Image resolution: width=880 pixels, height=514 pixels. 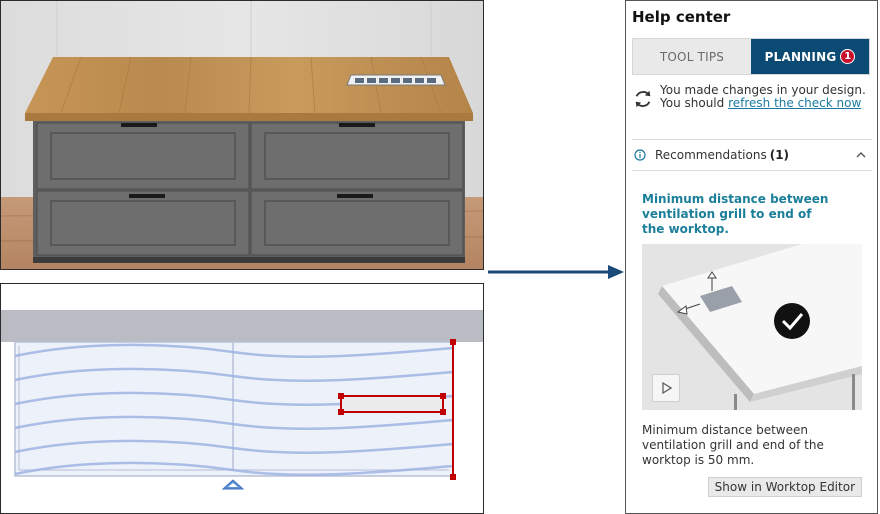 What do you see at coordinates (794, 103) in the screenshot?
I see `refresh-check-link: refresh the check now` at bounding box center [794, 103].